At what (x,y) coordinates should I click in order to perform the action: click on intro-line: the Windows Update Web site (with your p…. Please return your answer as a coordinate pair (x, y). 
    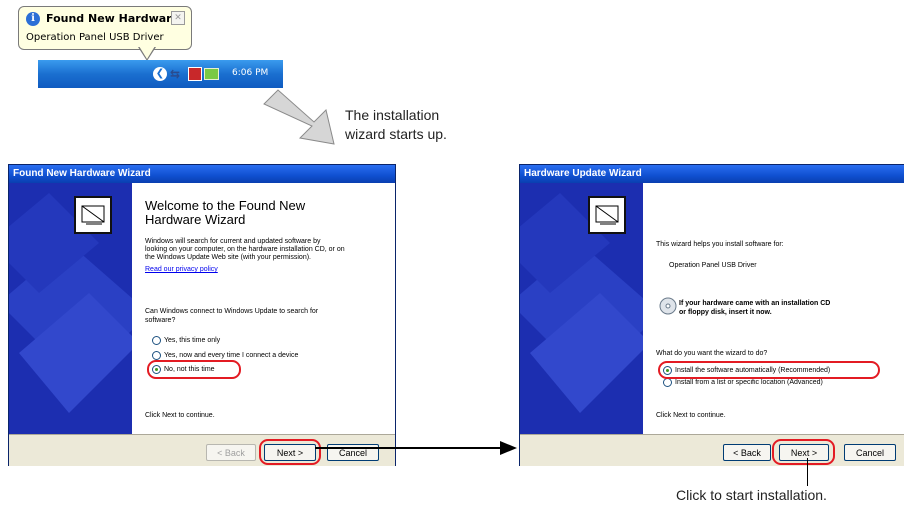
    Looking at the image, I should click on (228, 257).